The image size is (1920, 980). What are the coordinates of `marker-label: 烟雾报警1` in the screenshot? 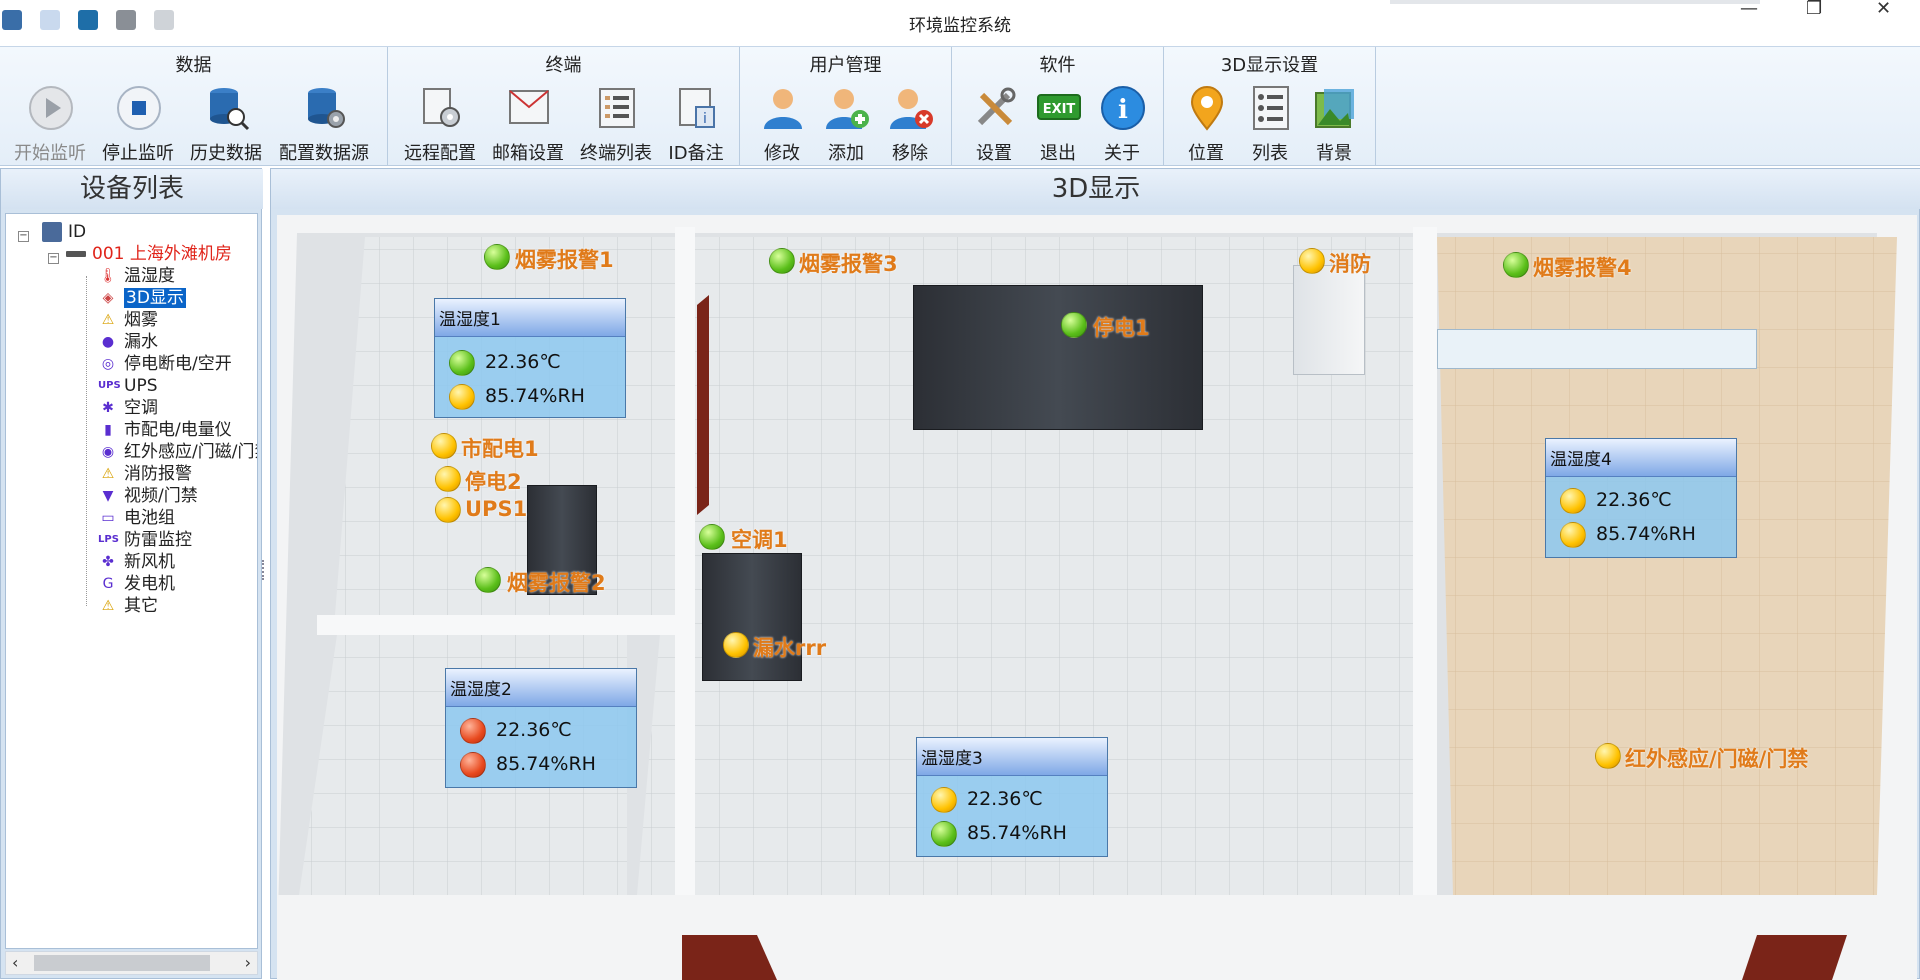 It's located at (564, 259).